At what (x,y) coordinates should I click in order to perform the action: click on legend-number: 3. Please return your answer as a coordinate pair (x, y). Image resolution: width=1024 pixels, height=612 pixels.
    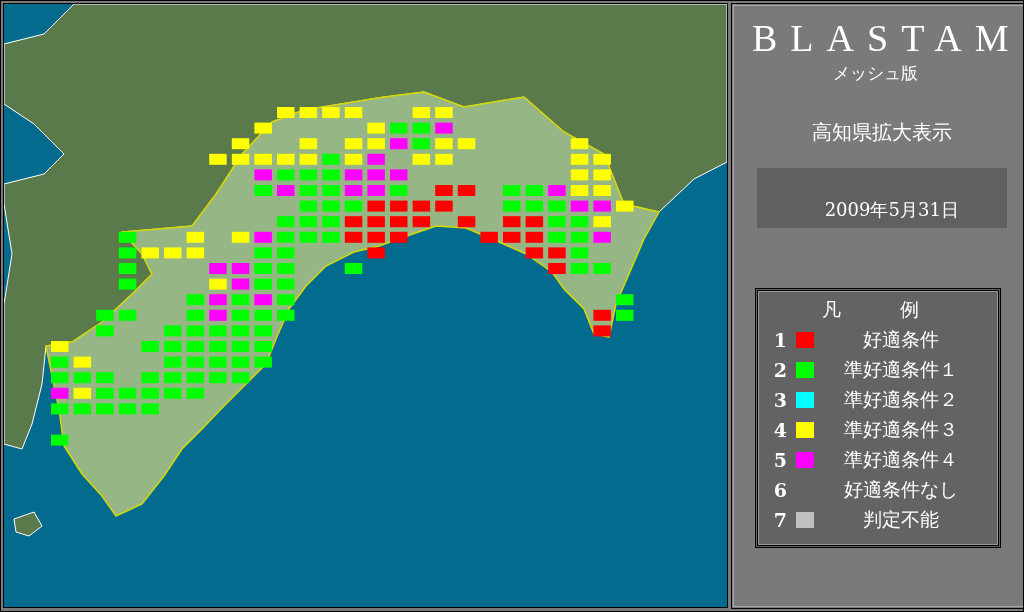
    Looking at the image, I should click on (780, 400).